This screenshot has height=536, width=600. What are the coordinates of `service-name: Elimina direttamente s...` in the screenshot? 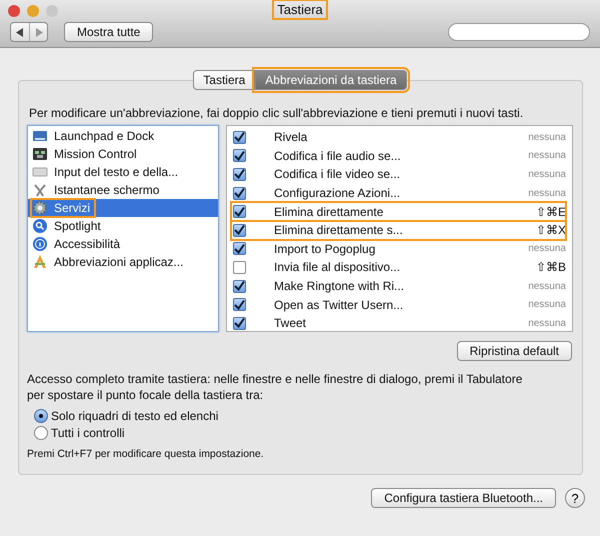 It's located at (339, 230).